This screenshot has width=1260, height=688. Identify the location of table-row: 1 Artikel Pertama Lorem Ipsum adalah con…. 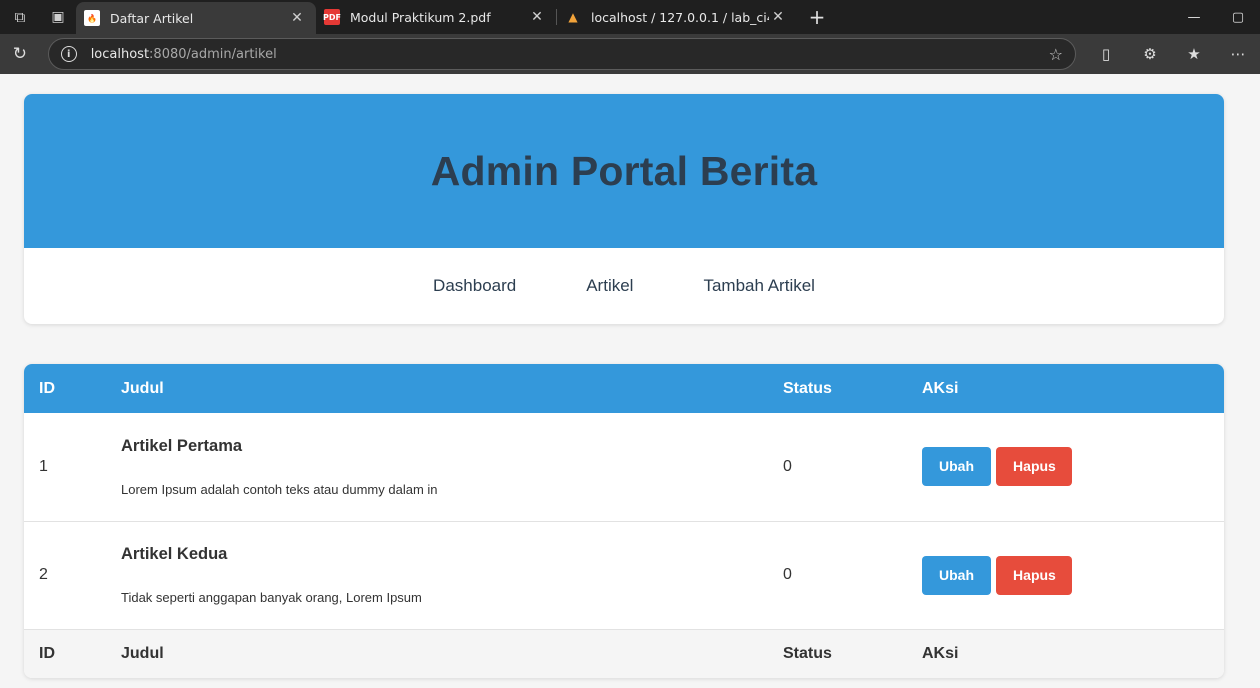
(624, 467).